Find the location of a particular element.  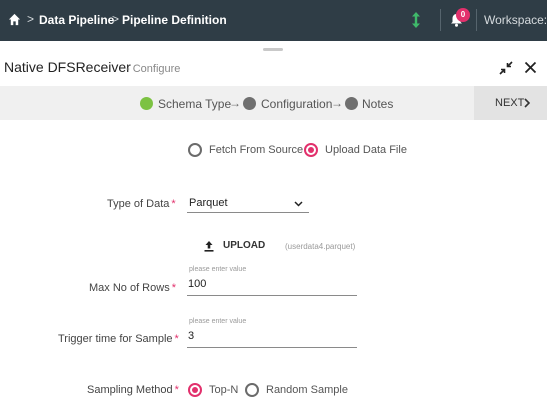

panel-drag-handle is located at coordinates (273, 49).